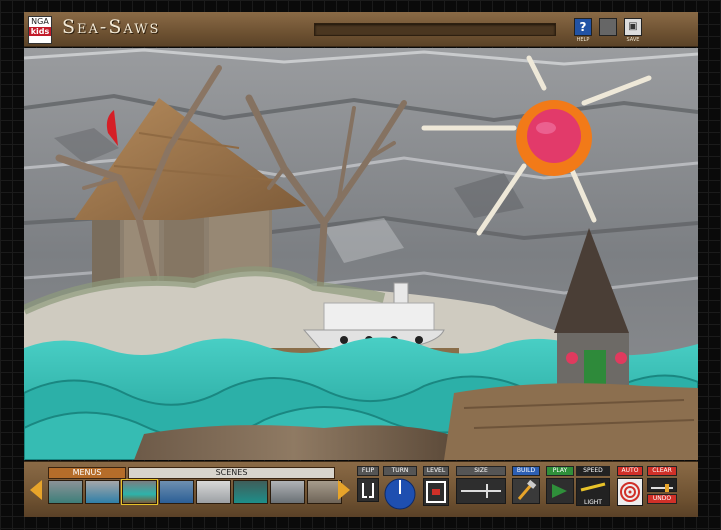  What do you see at coordinates (481, 491) in the screenshot?
I see `size-slider` at bounding box center [481, 491].